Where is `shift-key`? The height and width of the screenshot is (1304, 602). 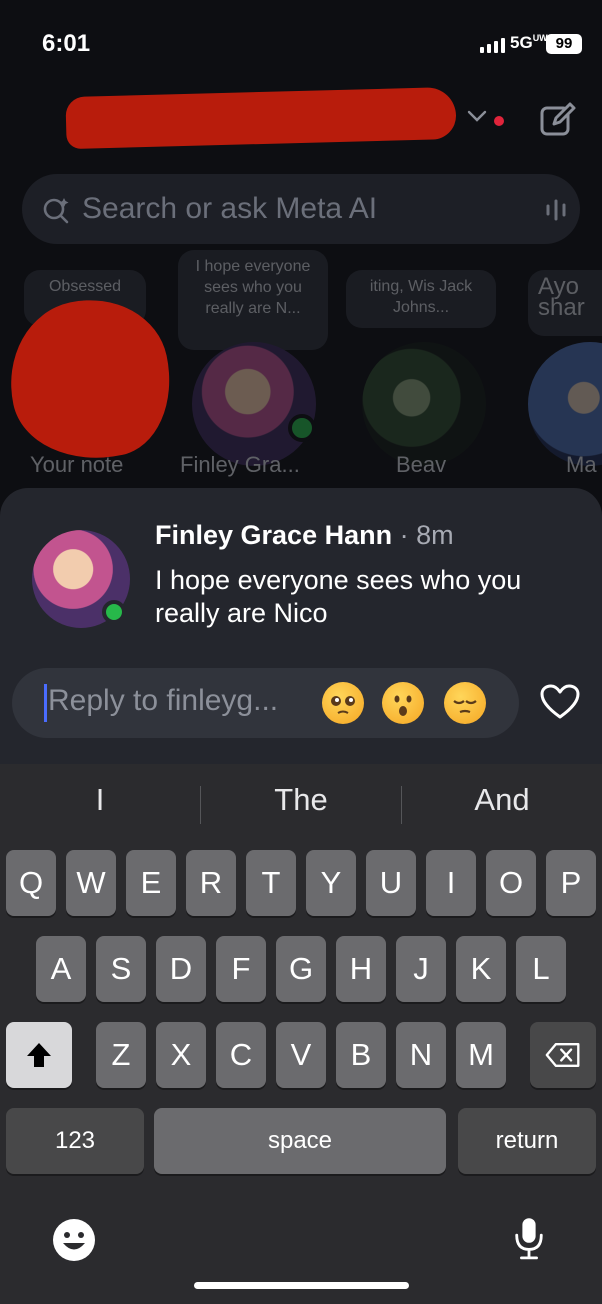
shift-key is located at coordinates (39, 1055).